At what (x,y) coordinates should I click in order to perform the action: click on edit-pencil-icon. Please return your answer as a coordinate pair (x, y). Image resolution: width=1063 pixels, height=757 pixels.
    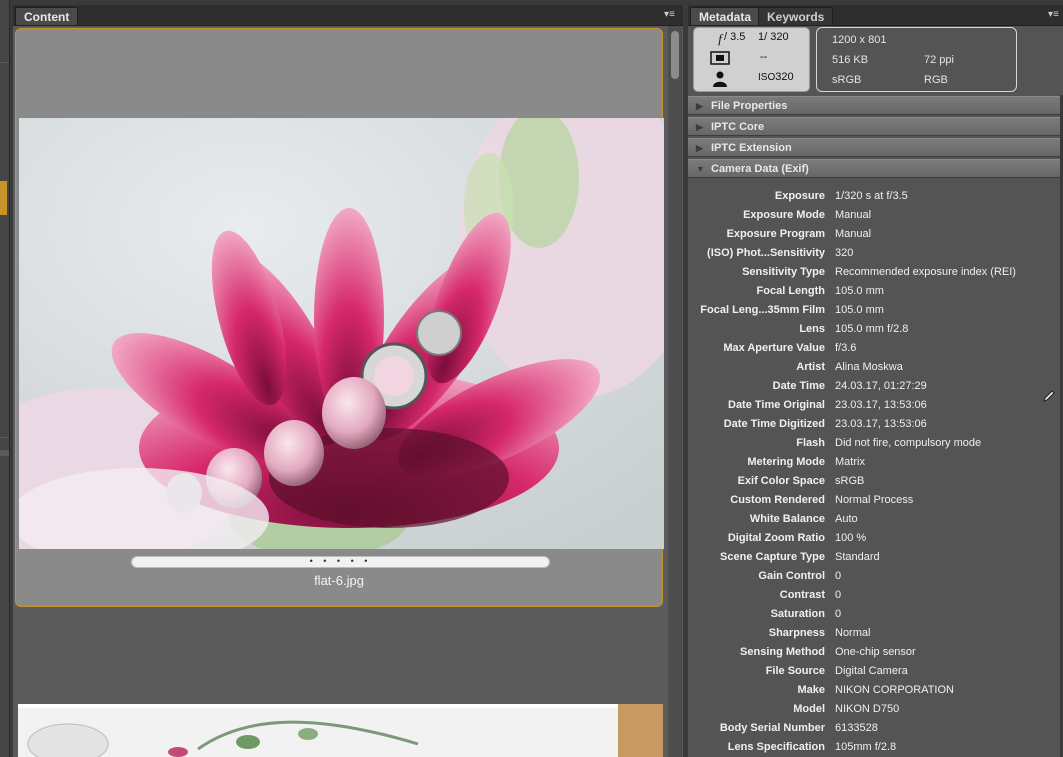
    Looking at the image, I should click on (1049, 396).